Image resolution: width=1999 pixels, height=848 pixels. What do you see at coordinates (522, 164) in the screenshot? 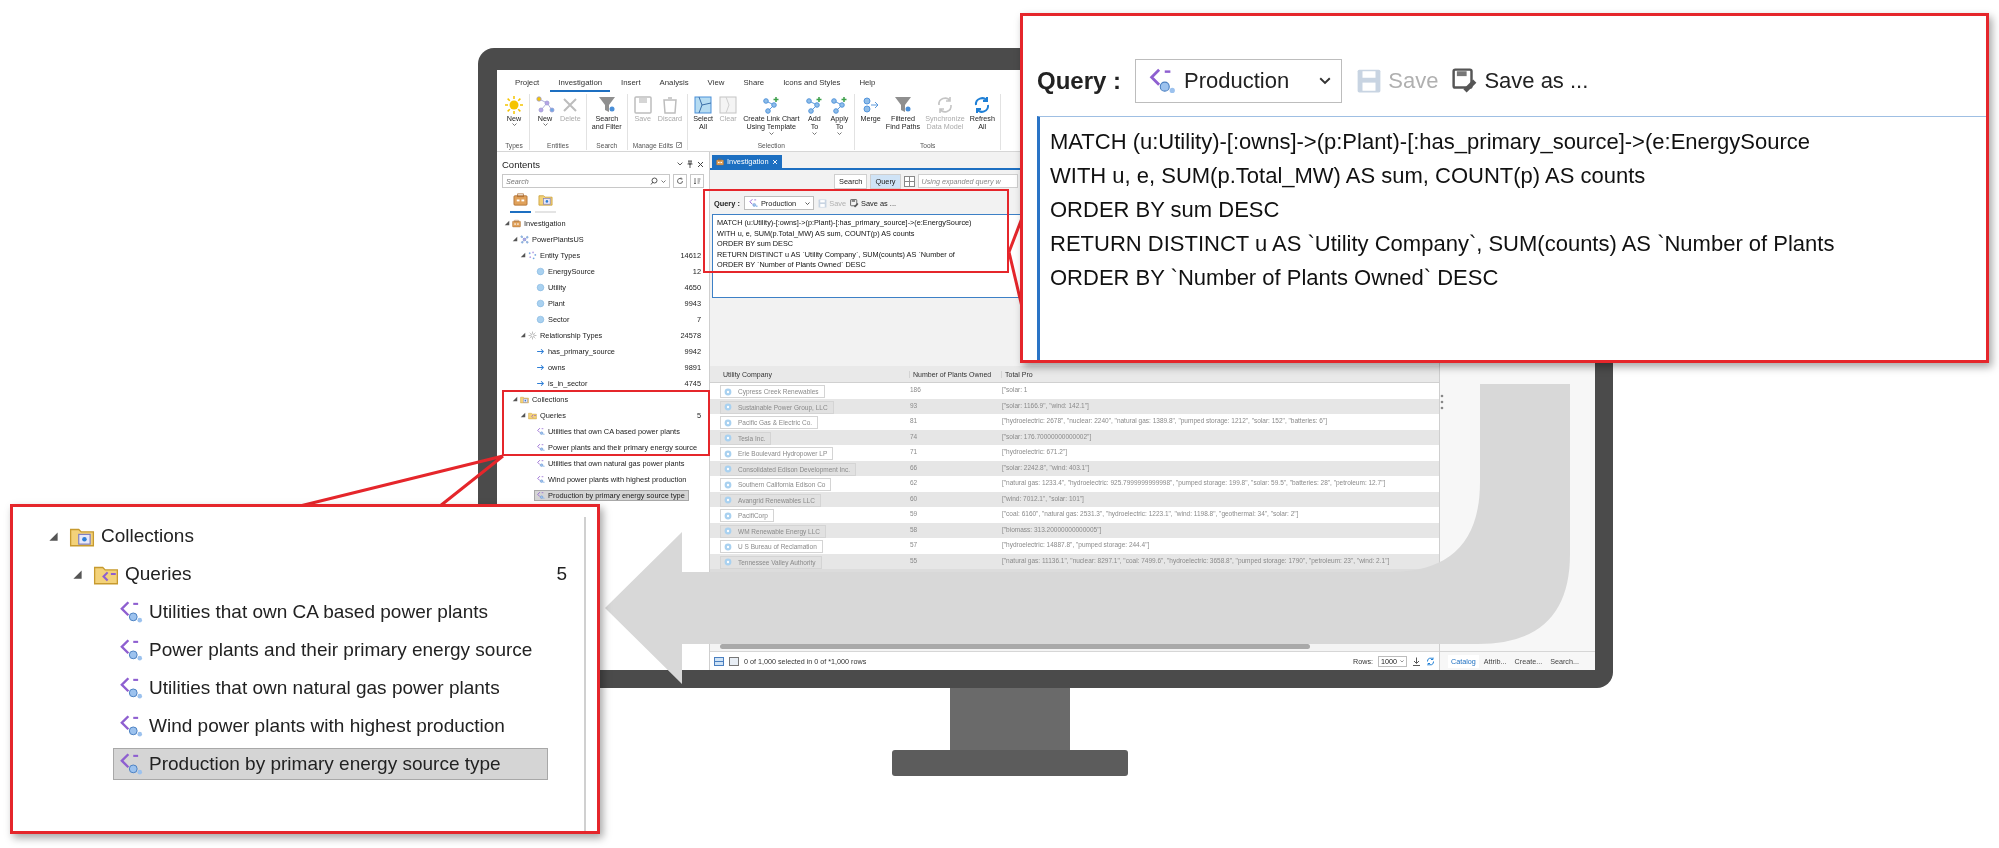
I see `pane-title: Contents` at bounding box center [522, 164].